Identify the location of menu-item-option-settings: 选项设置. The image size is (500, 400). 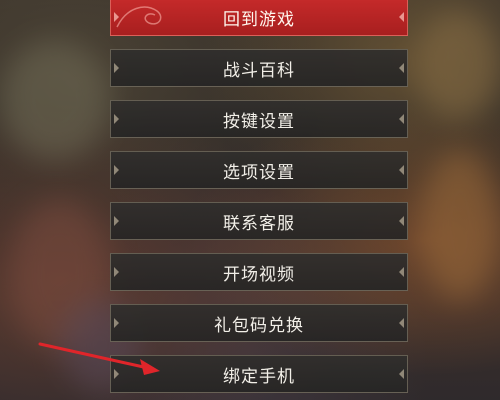
(259, 170).